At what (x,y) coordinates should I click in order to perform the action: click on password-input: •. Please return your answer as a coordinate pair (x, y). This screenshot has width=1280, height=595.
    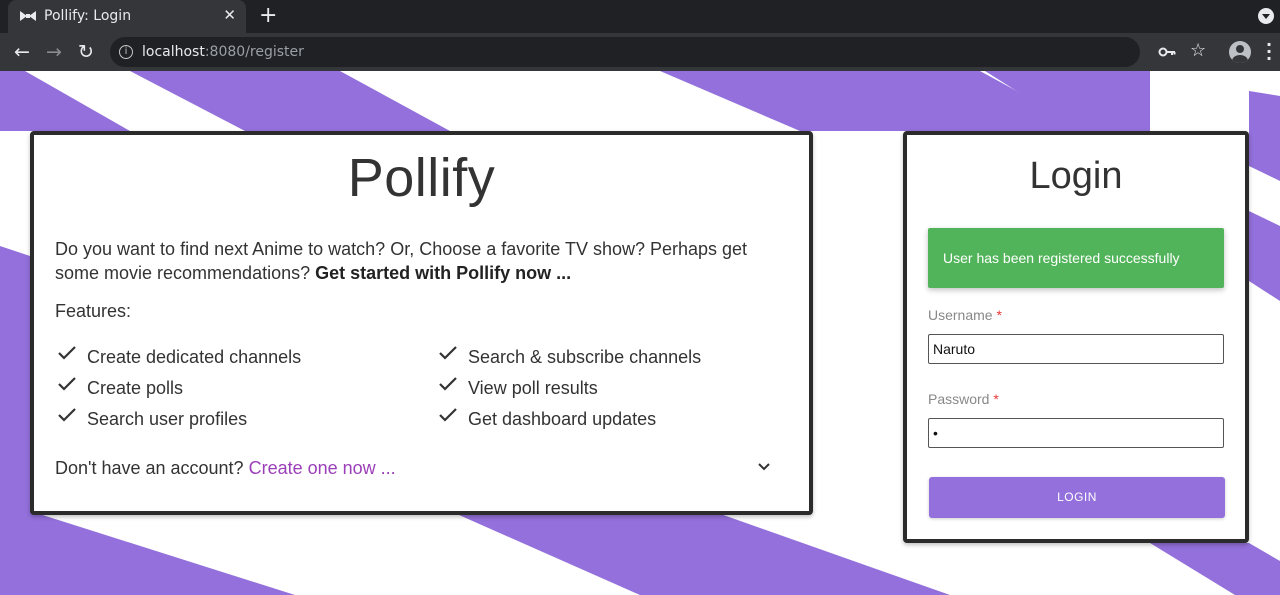
    Looking at the image, I should click on (1076, 433).